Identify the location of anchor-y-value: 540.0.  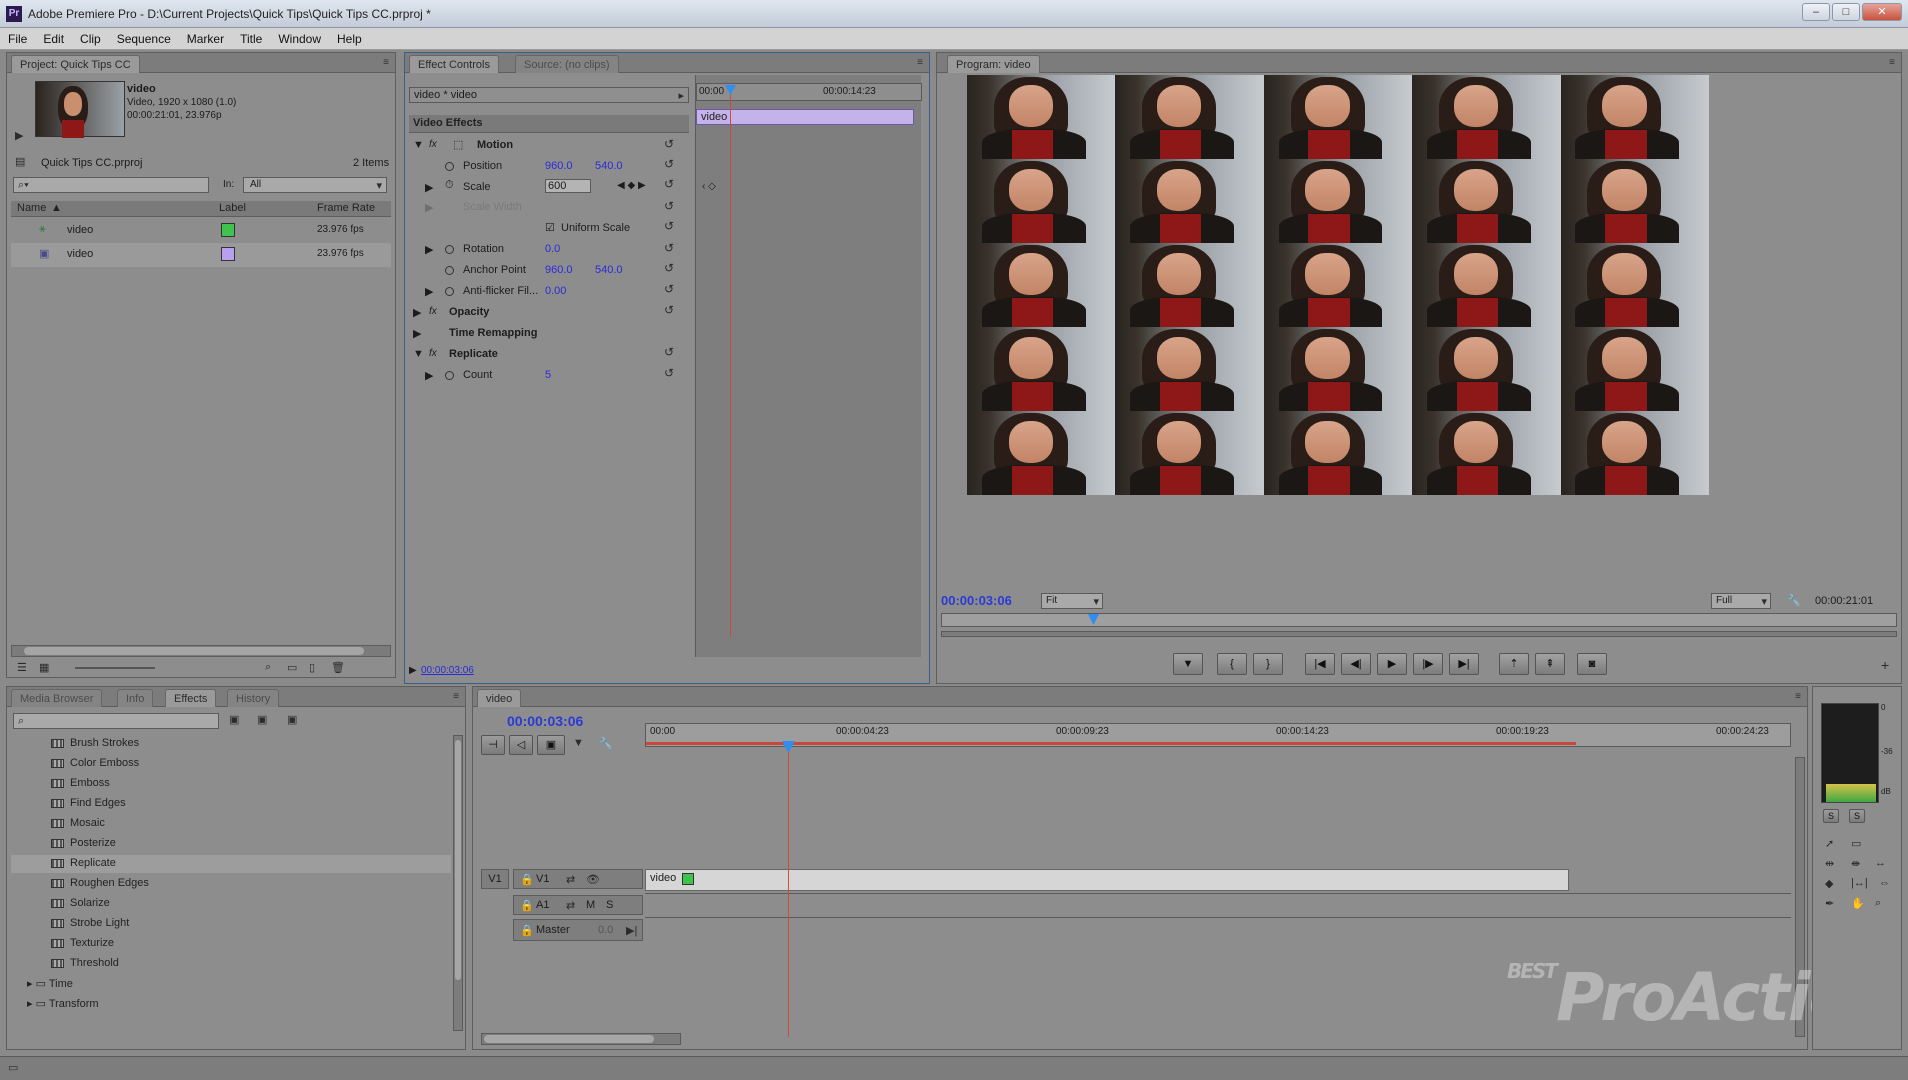
(609, 270).